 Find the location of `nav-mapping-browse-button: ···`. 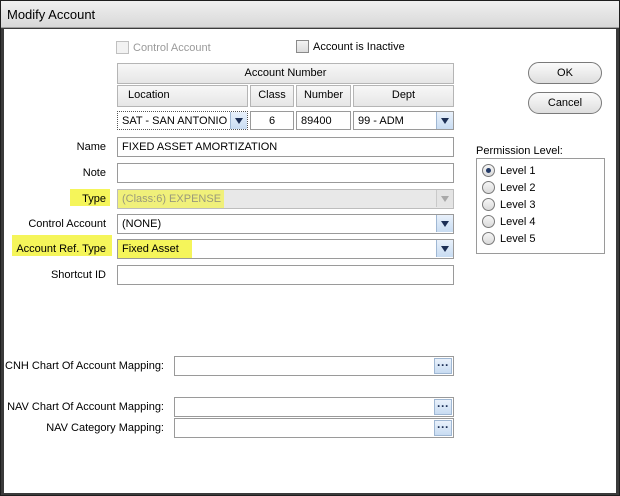

nav-mapping-browse-button: ··· is located at coordinates (443, 407).